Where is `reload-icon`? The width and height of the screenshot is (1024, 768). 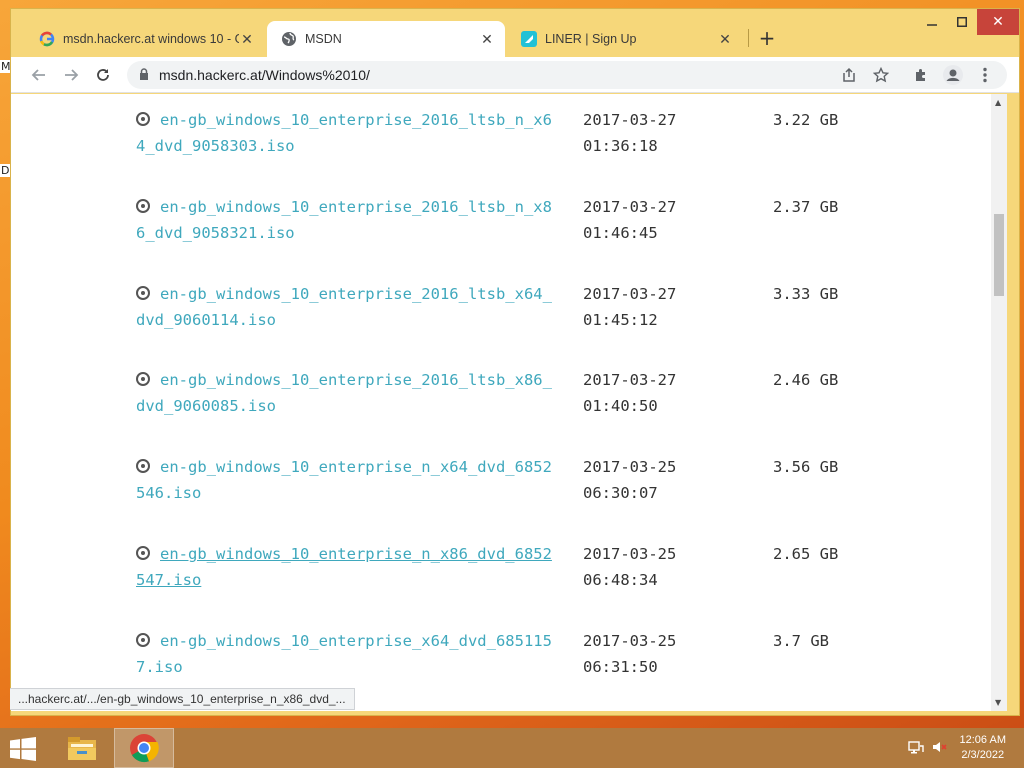
reload-icon is located at coordinates (103, 75).